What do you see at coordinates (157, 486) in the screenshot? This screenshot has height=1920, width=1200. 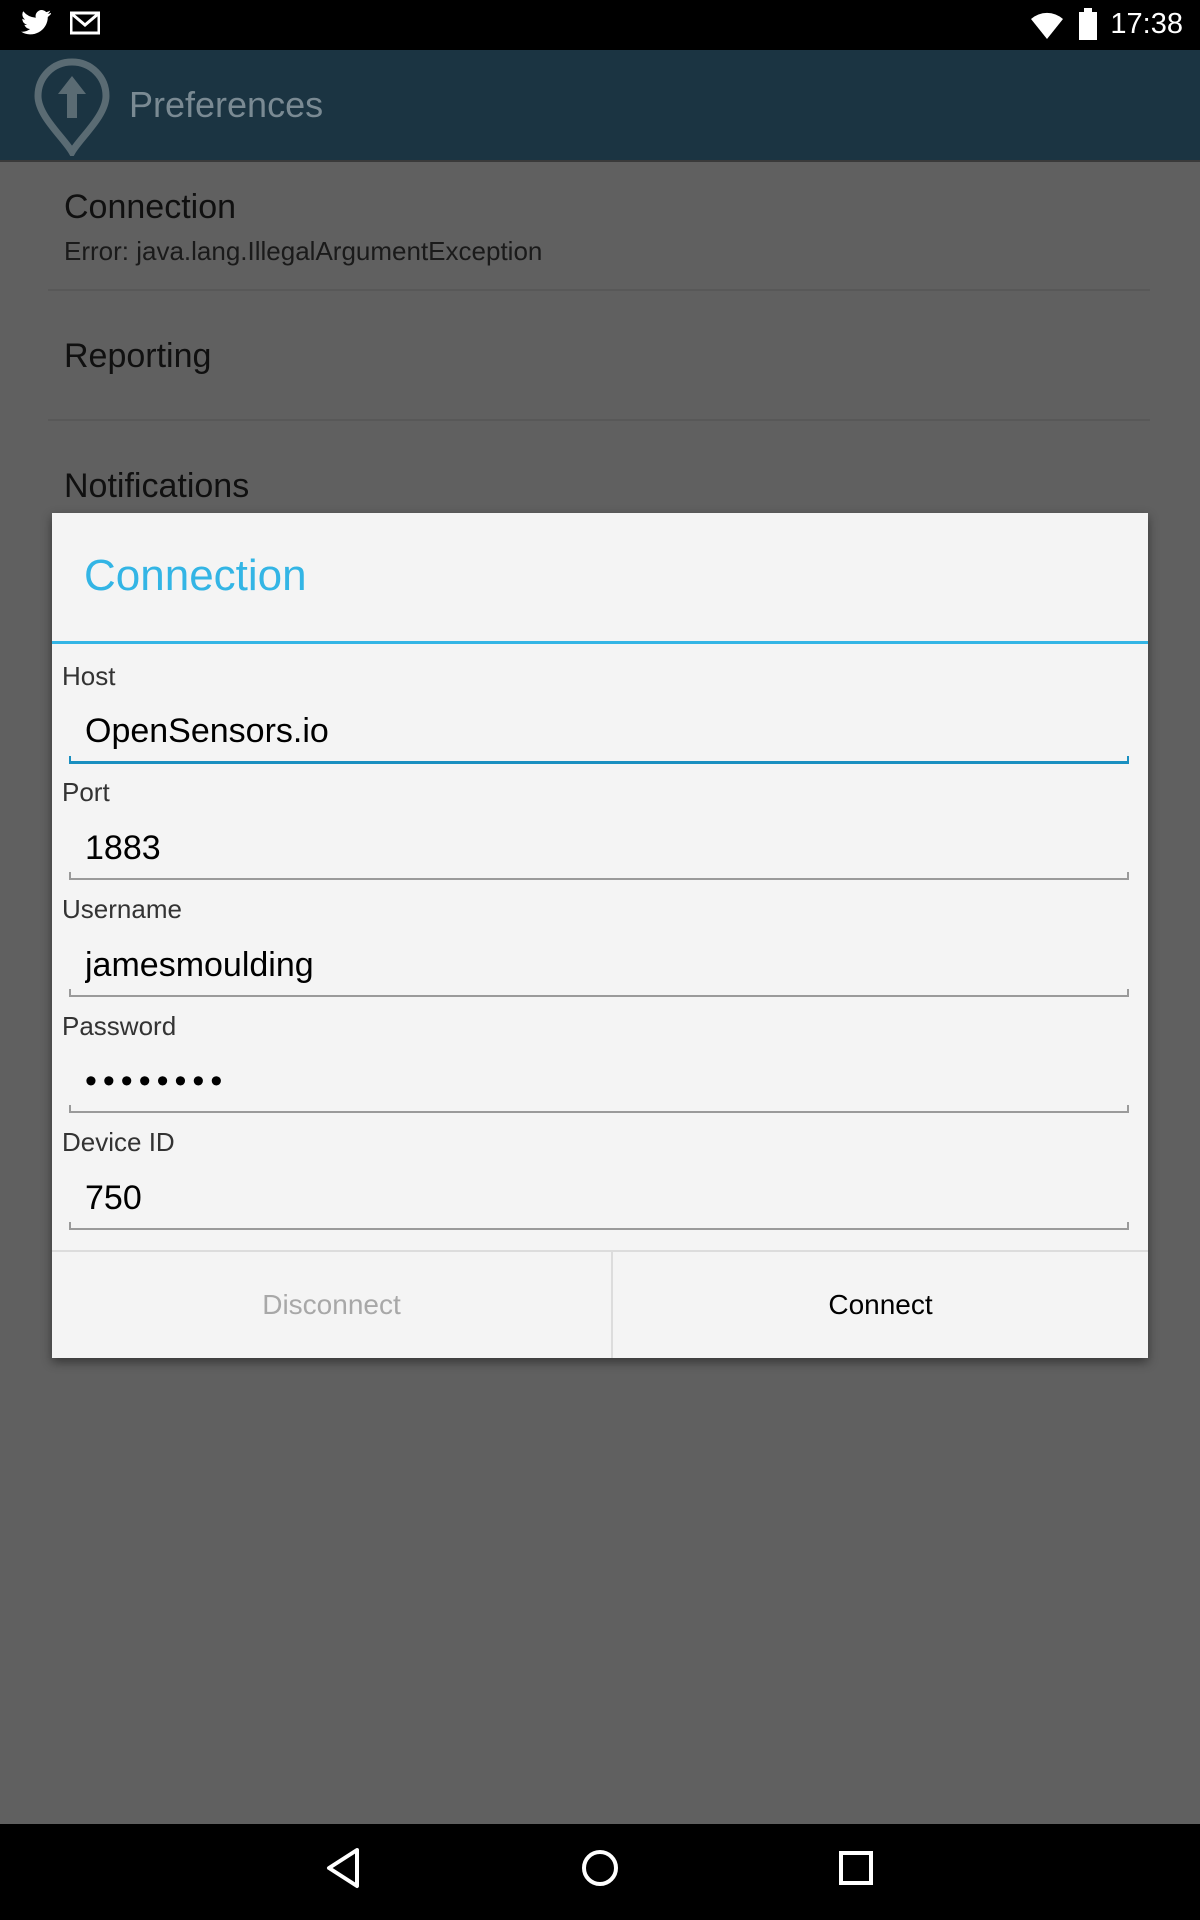 I see `pref-item-title: Notifications` at bounding box center [157, 486].